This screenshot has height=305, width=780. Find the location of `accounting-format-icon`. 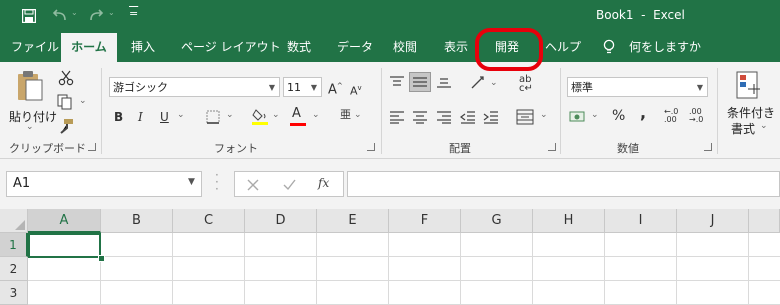

accounting-format-icon is located at coordinates (578, 117).